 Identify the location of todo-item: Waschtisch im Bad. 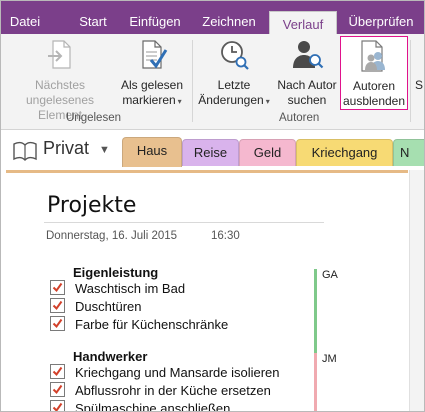
(117, 289).